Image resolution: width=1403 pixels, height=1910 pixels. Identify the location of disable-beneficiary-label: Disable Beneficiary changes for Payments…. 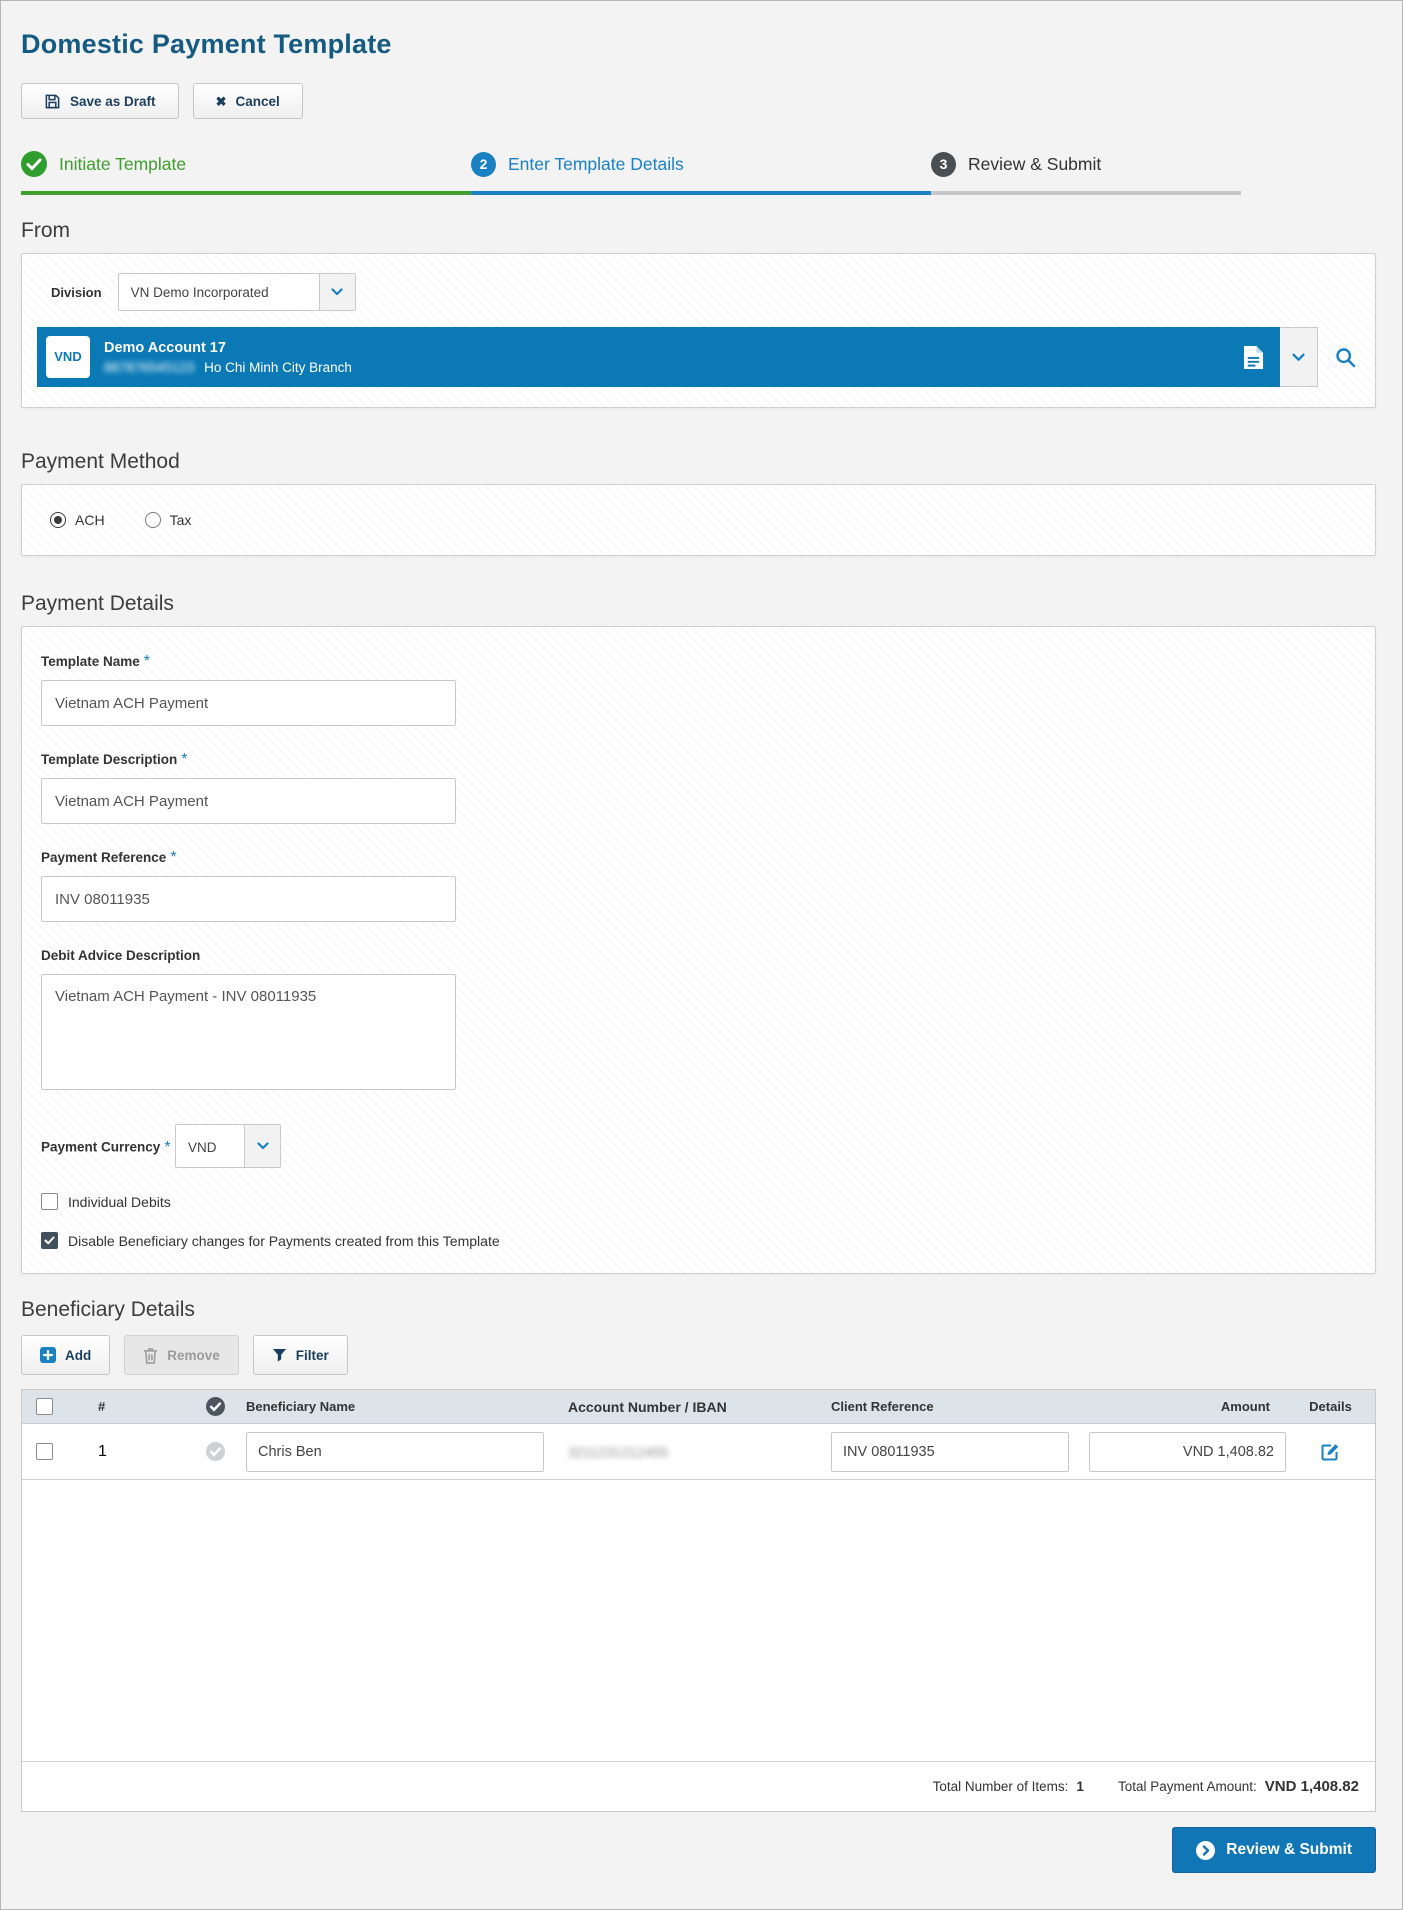
(284, 1240).